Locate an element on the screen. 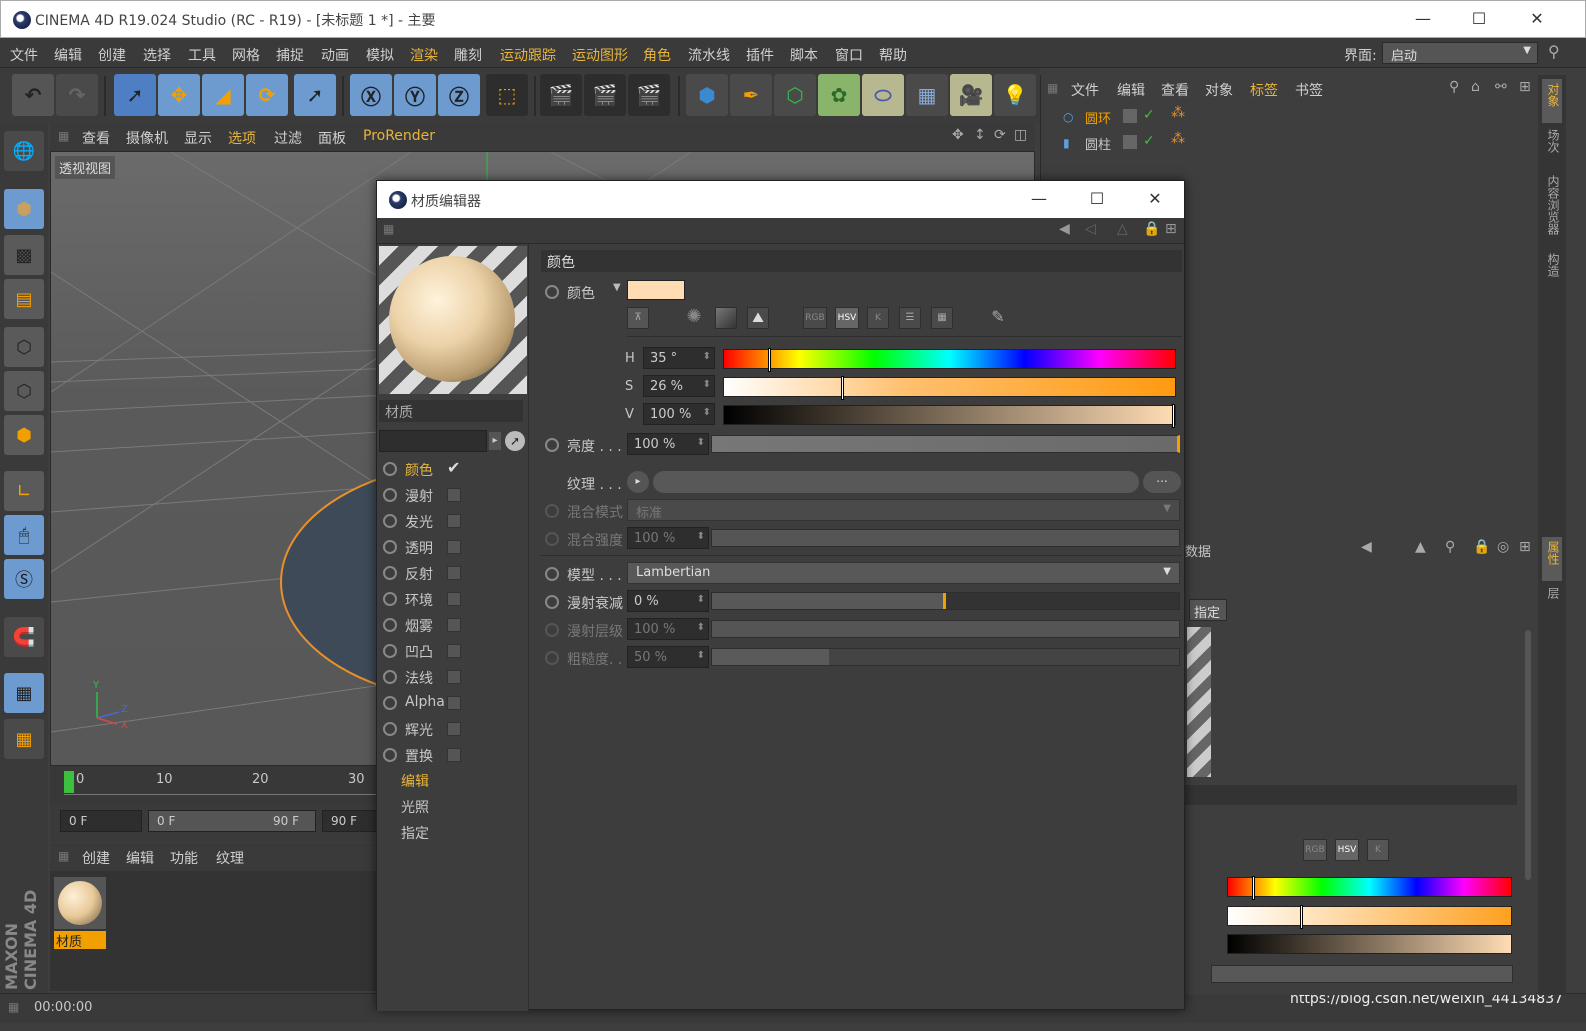 The height and width of the screenshot is (1031, 1586). rotate-button: ⟳ is located at coordinates (267, 95).